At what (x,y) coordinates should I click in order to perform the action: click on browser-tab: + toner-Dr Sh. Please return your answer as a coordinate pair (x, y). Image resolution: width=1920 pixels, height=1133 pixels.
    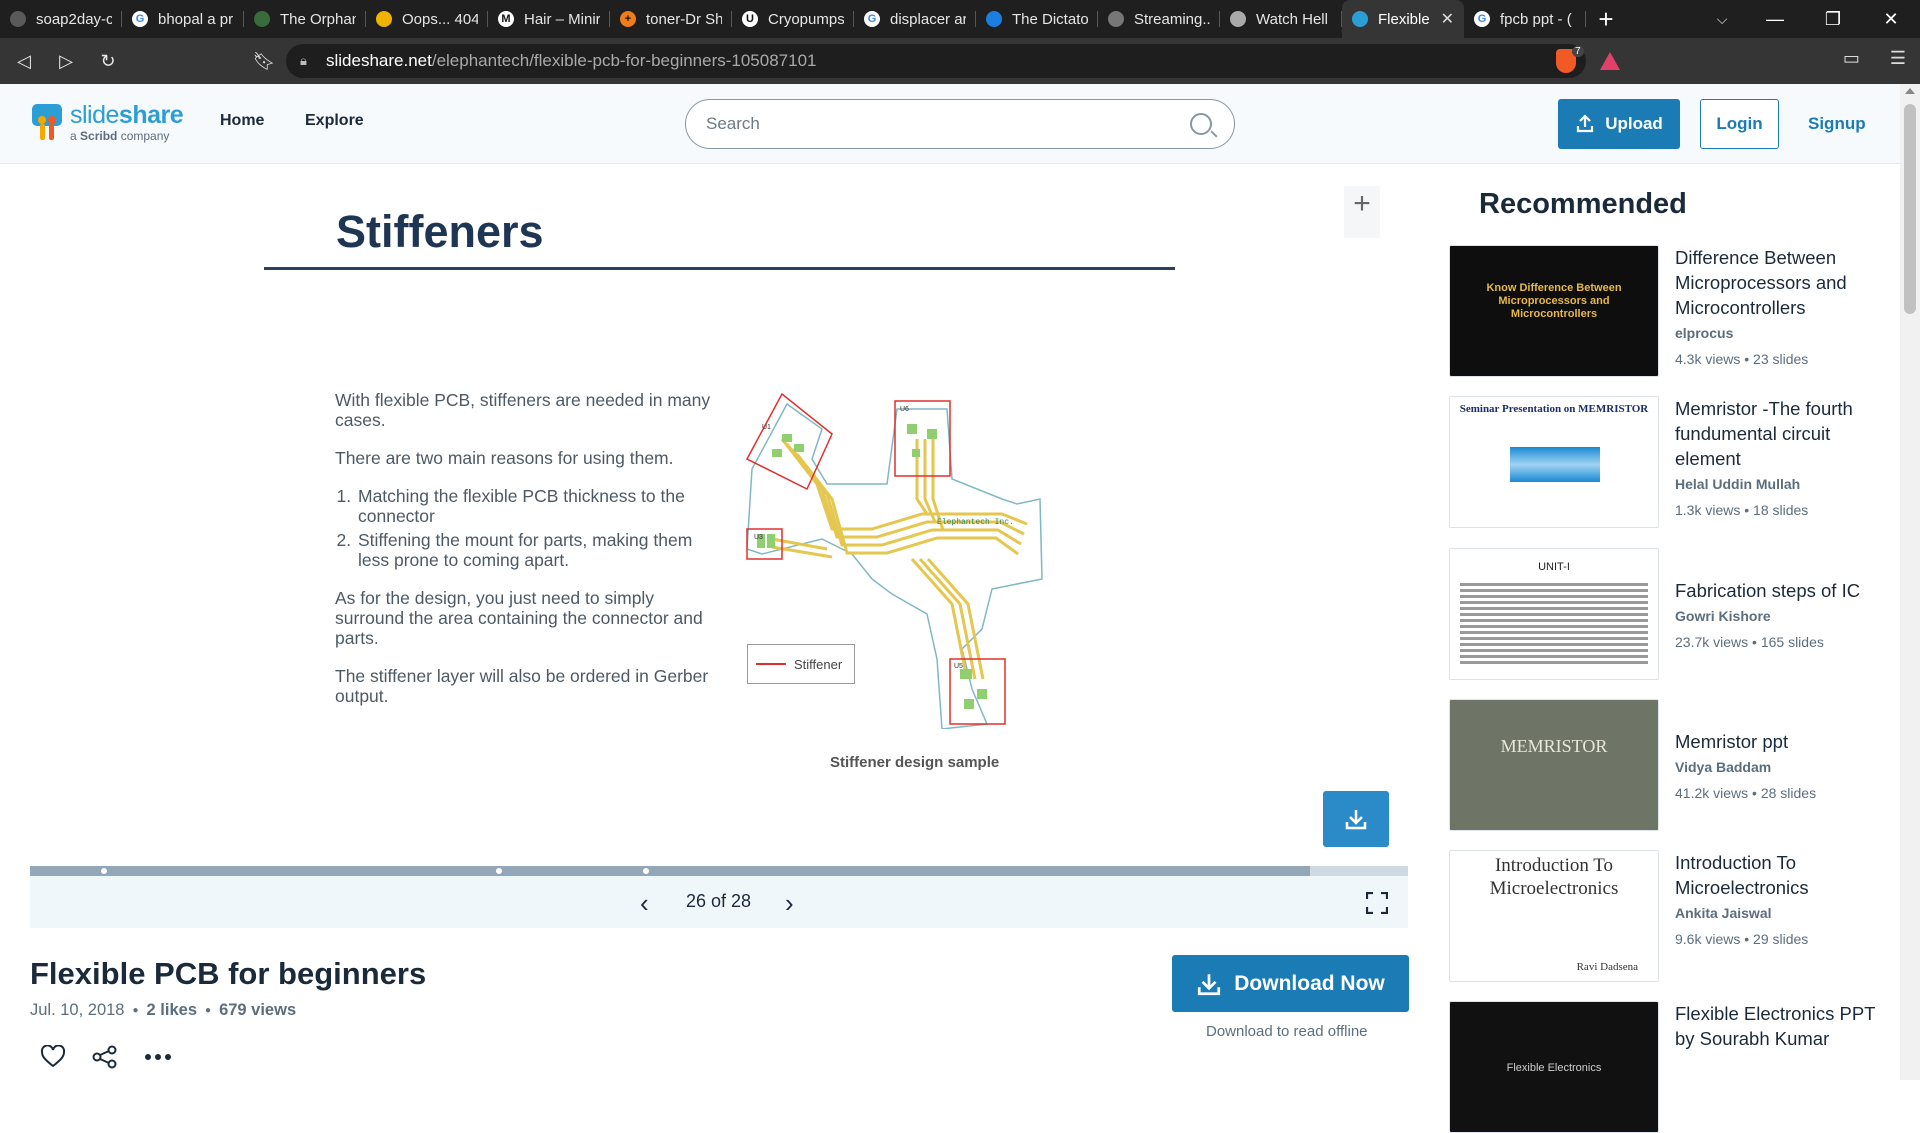
    Looking at the image, I should click on (671, 19).